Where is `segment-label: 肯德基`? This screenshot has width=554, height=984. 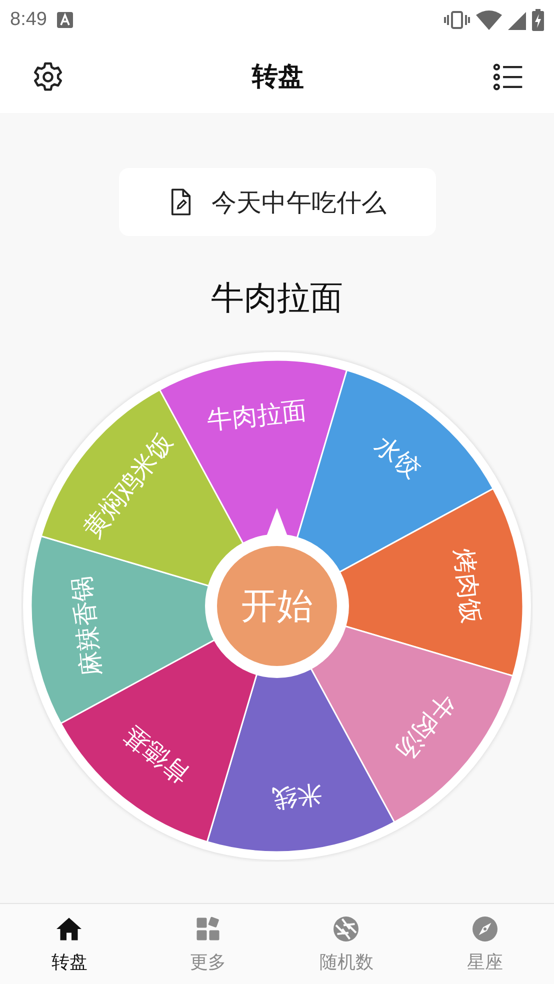 segment-label: 肯德基 is located at coordinates (156, 755).